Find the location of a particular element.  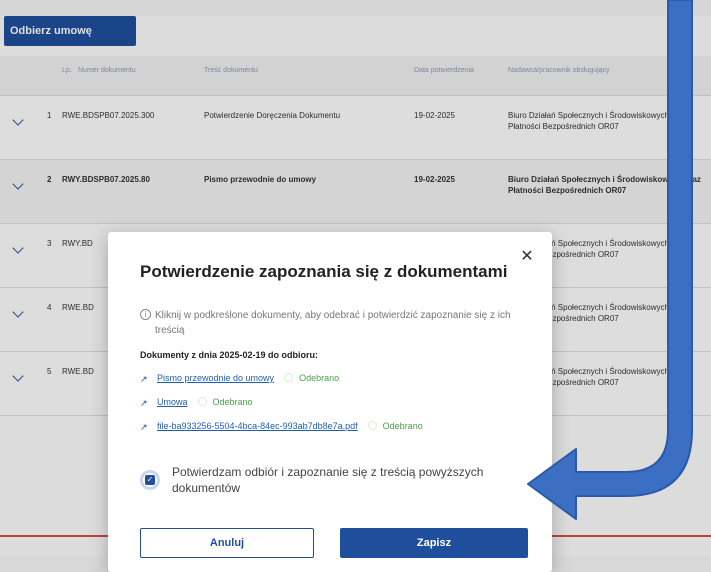

check-icon: ✓ is located at coordinates (150, 480).